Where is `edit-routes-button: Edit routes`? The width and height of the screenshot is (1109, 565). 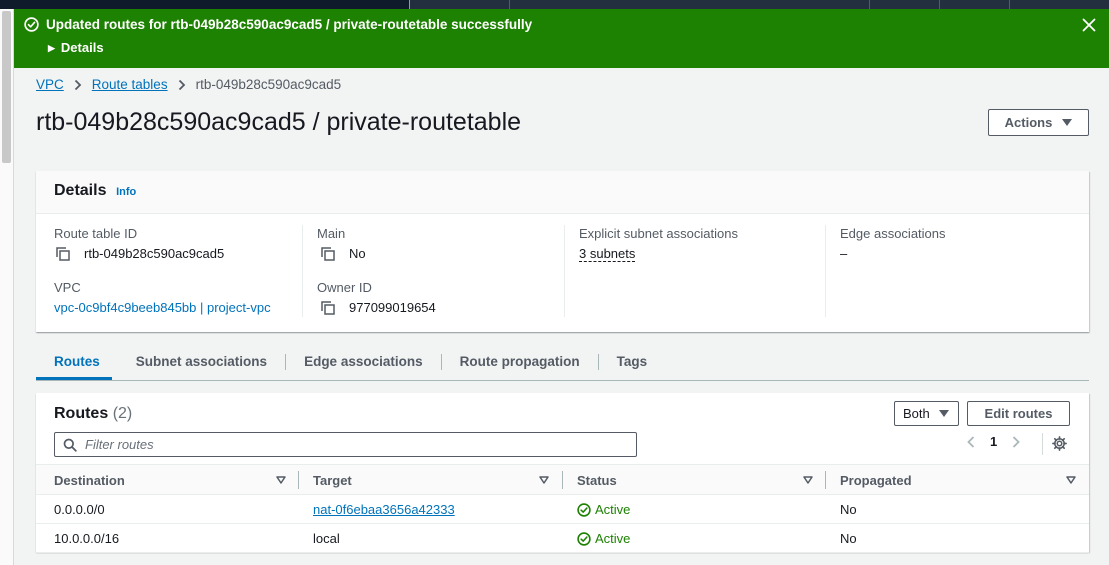
edit-routes-button: Edit routes is located at coordinates (1018, 413).